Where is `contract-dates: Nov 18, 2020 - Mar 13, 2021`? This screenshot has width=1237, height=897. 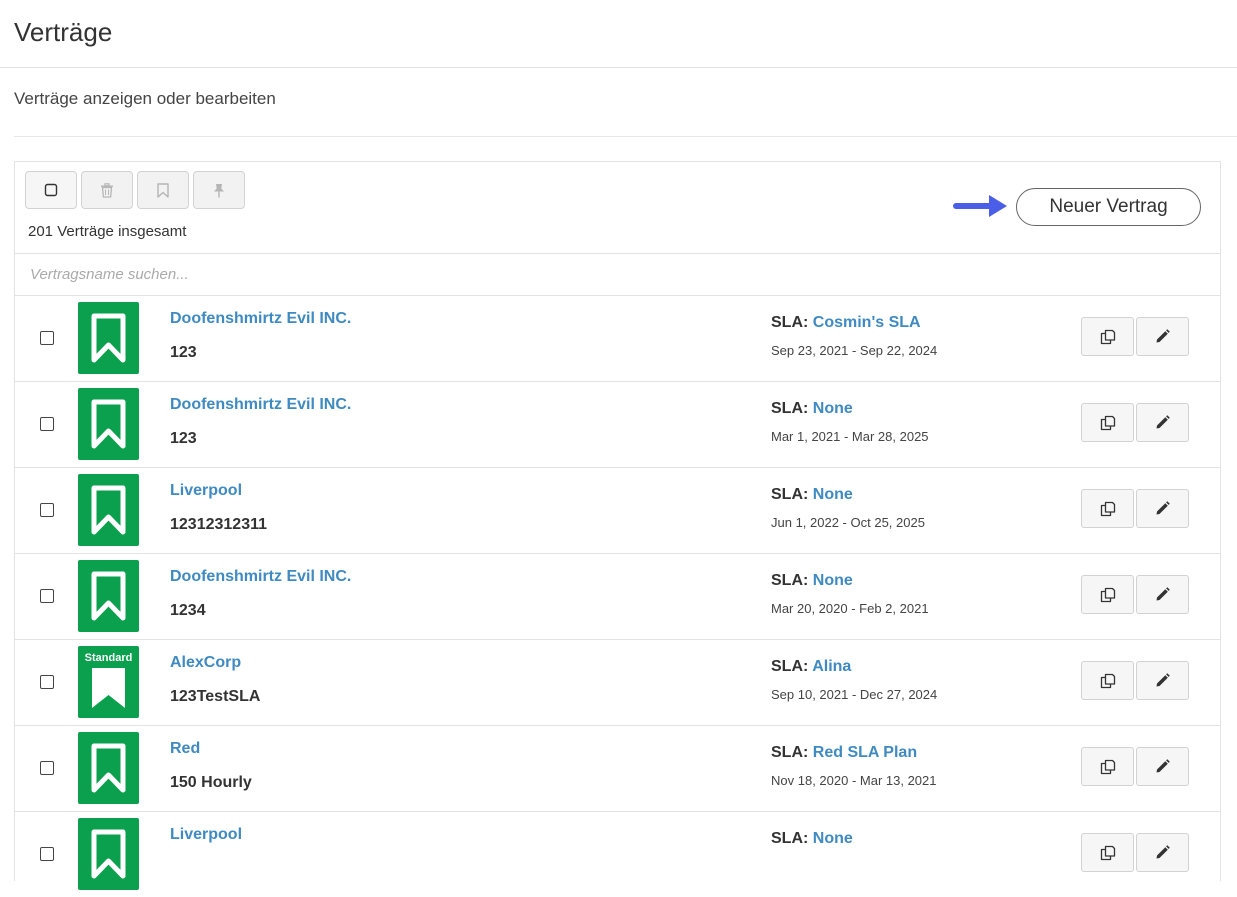
contract-dates: Nov 18, 2020 - Mar 13, 2021 is located at coordinates (854, 780).